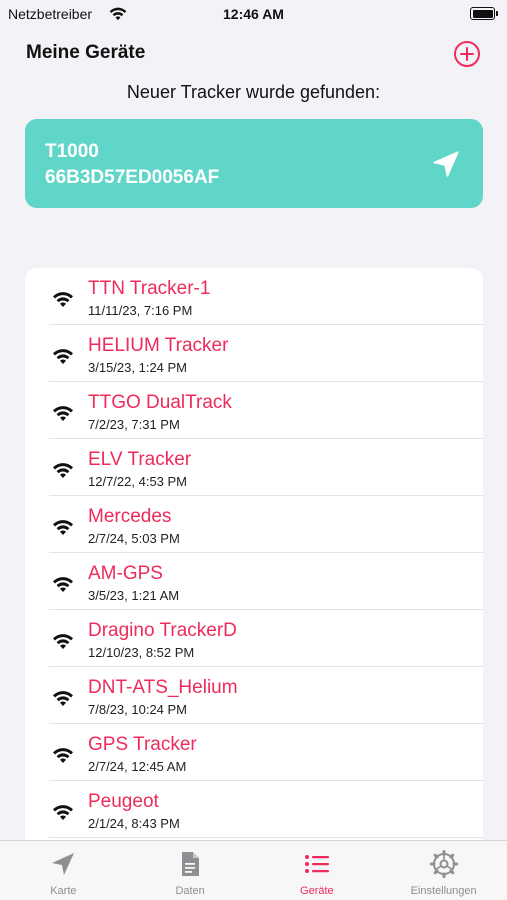 This screenshot has width=507, height=900. Describe the element at coordinates (443, 864) in the screenshot. I see `gear-icon` at that location.